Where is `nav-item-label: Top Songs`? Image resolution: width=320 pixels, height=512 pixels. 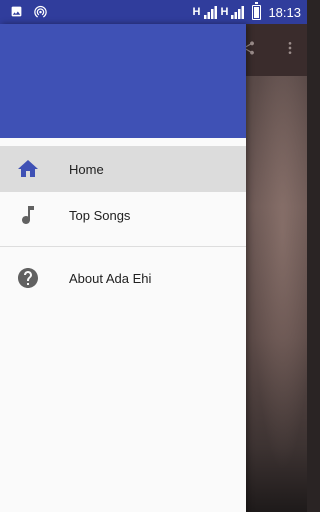 nav-item-label: Top Songs is located at coordinates (100, 215).